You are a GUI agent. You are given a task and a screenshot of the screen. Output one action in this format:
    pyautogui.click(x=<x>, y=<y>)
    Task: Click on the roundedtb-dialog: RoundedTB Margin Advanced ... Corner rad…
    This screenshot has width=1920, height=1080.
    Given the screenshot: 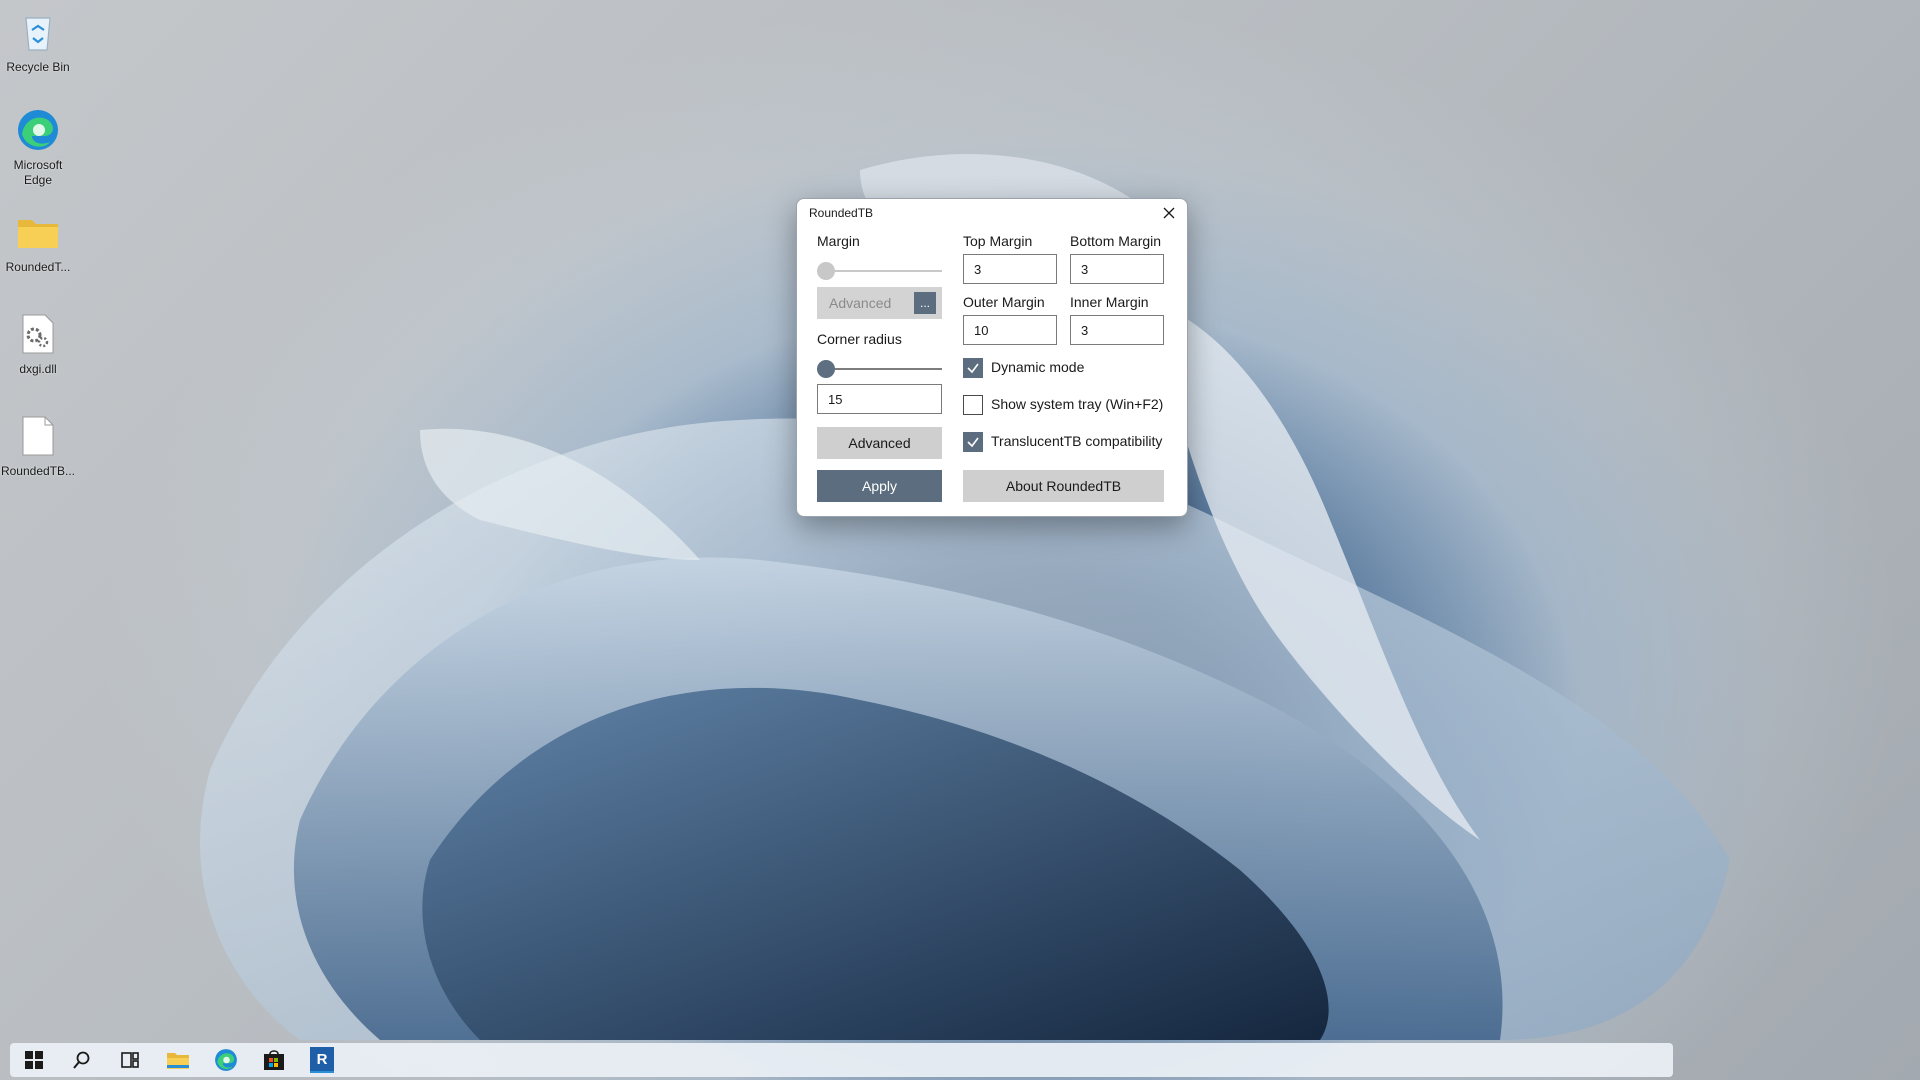 What is the action you would take?
    pyautogui.click(x=992, y=357)
    